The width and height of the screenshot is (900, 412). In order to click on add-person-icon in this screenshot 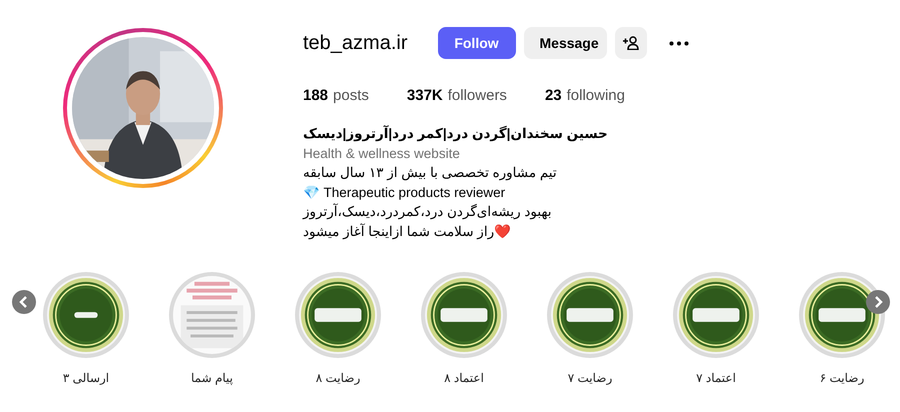, I will do `click(630, 43)`.